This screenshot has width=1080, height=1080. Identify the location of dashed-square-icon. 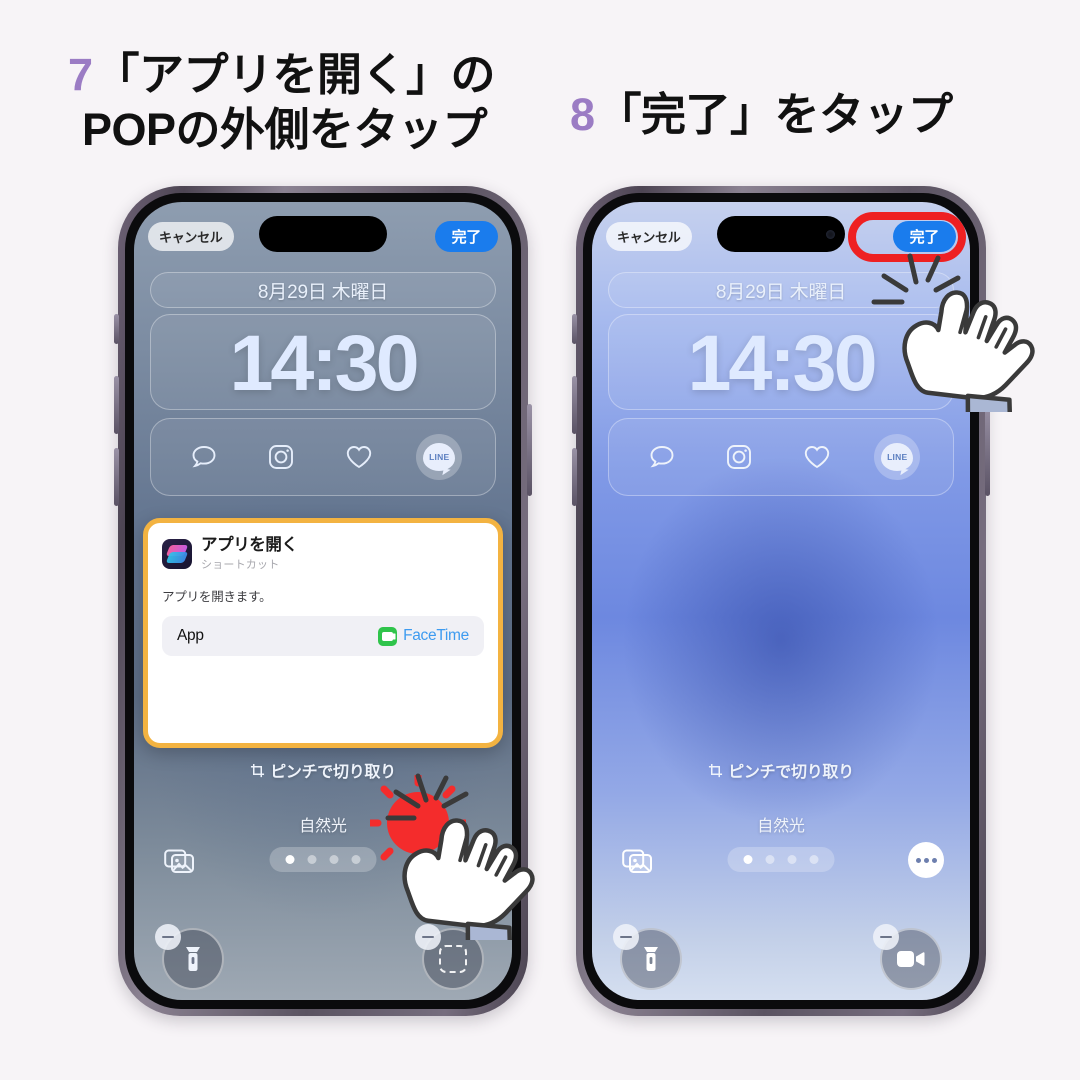
(453, 959).